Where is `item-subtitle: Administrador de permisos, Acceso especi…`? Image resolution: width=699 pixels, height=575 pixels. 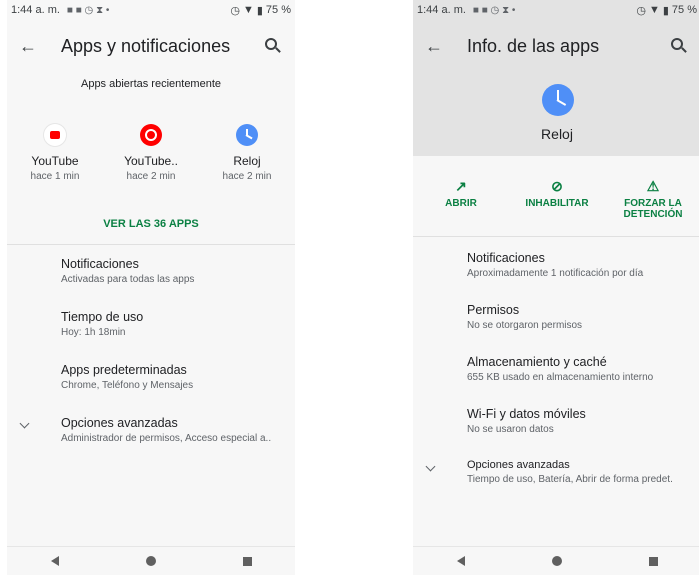
item-subtitle: Administrador de permisos, Acceso especi… is located at coordinates (166, 438).